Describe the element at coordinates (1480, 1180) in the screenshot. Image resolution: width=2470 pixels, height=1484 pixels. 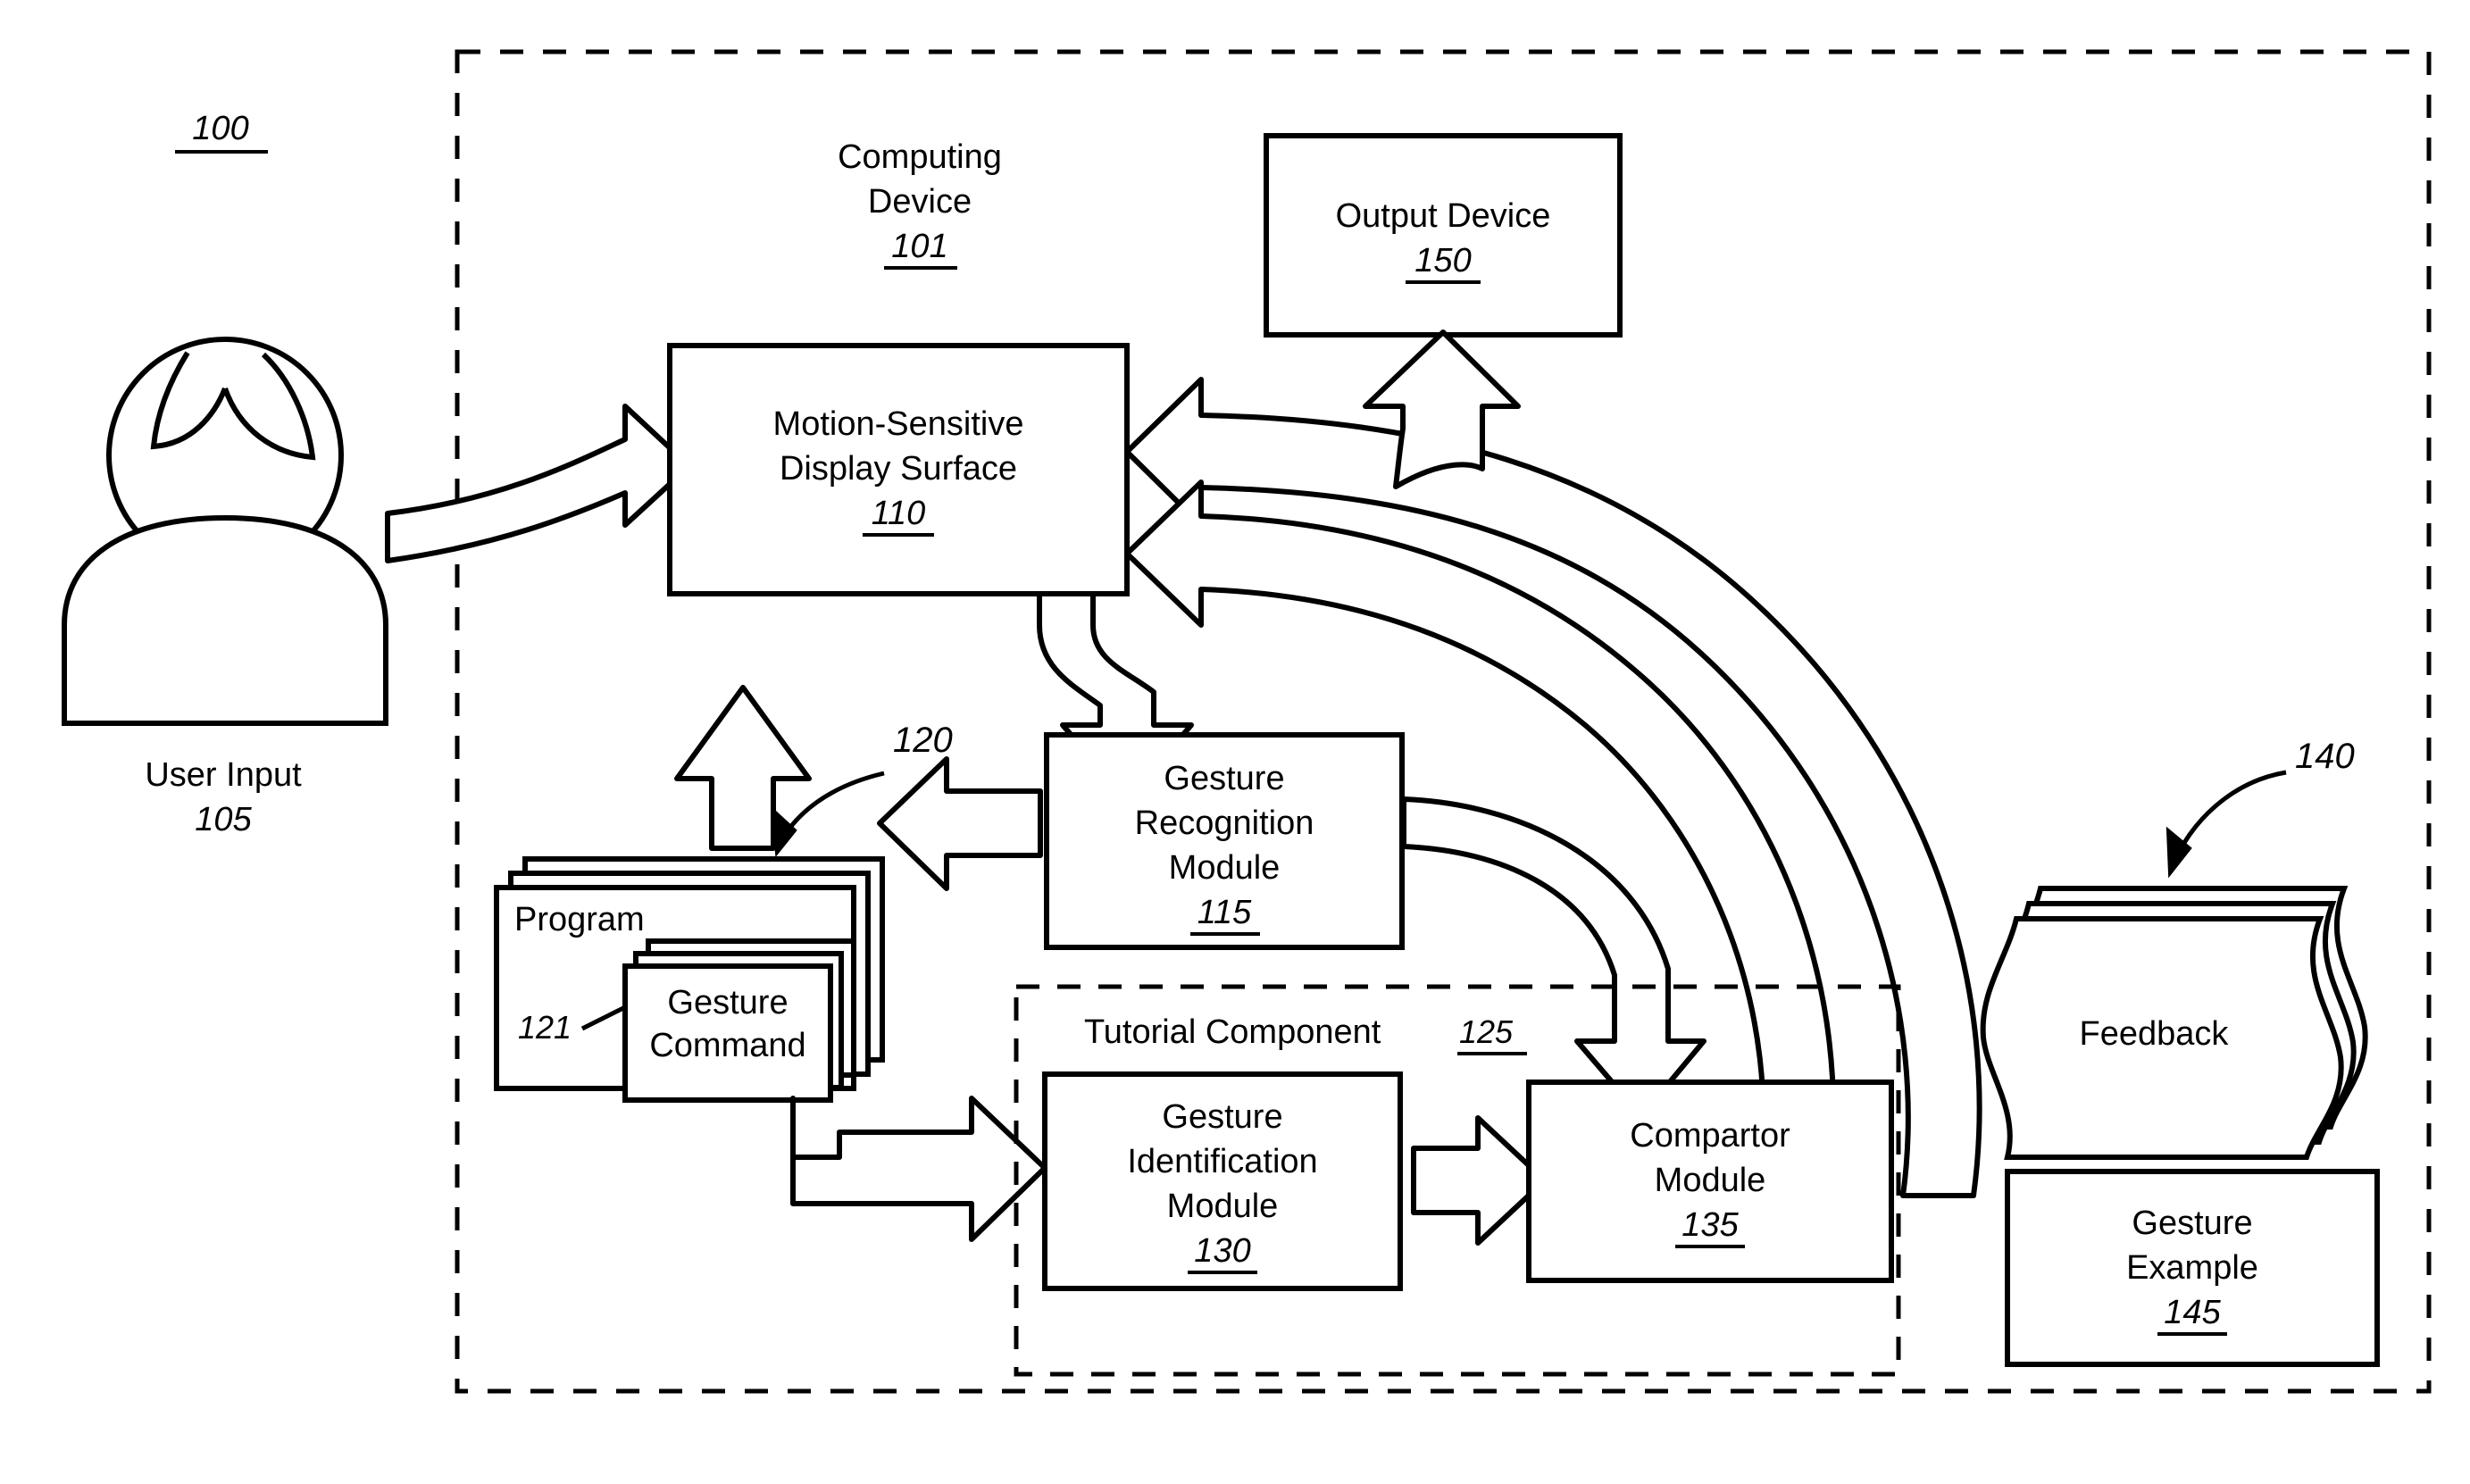
I see `arrow-identification-to-compartor` at that location.